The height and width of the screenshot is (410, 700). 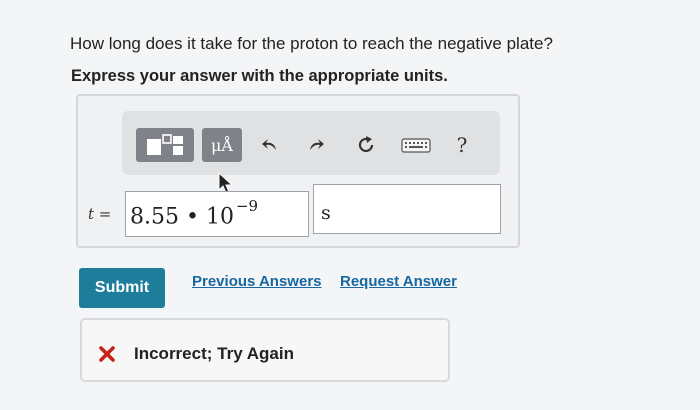 I want to click on value-exponent: −9, so click(x=247, y=206).